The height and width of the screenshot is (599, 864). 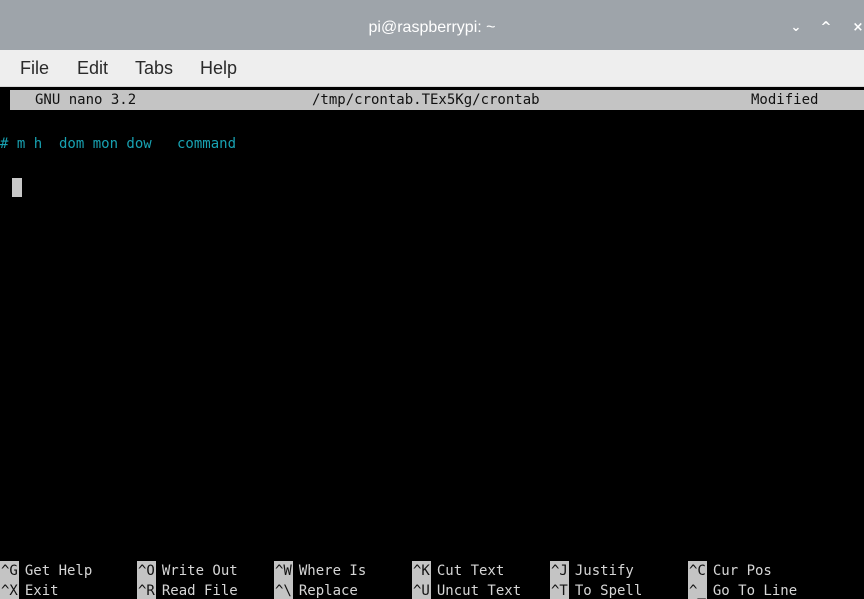 I want to click on shortcut-get-help: ^G Get Help, so click(x=46, y=571).